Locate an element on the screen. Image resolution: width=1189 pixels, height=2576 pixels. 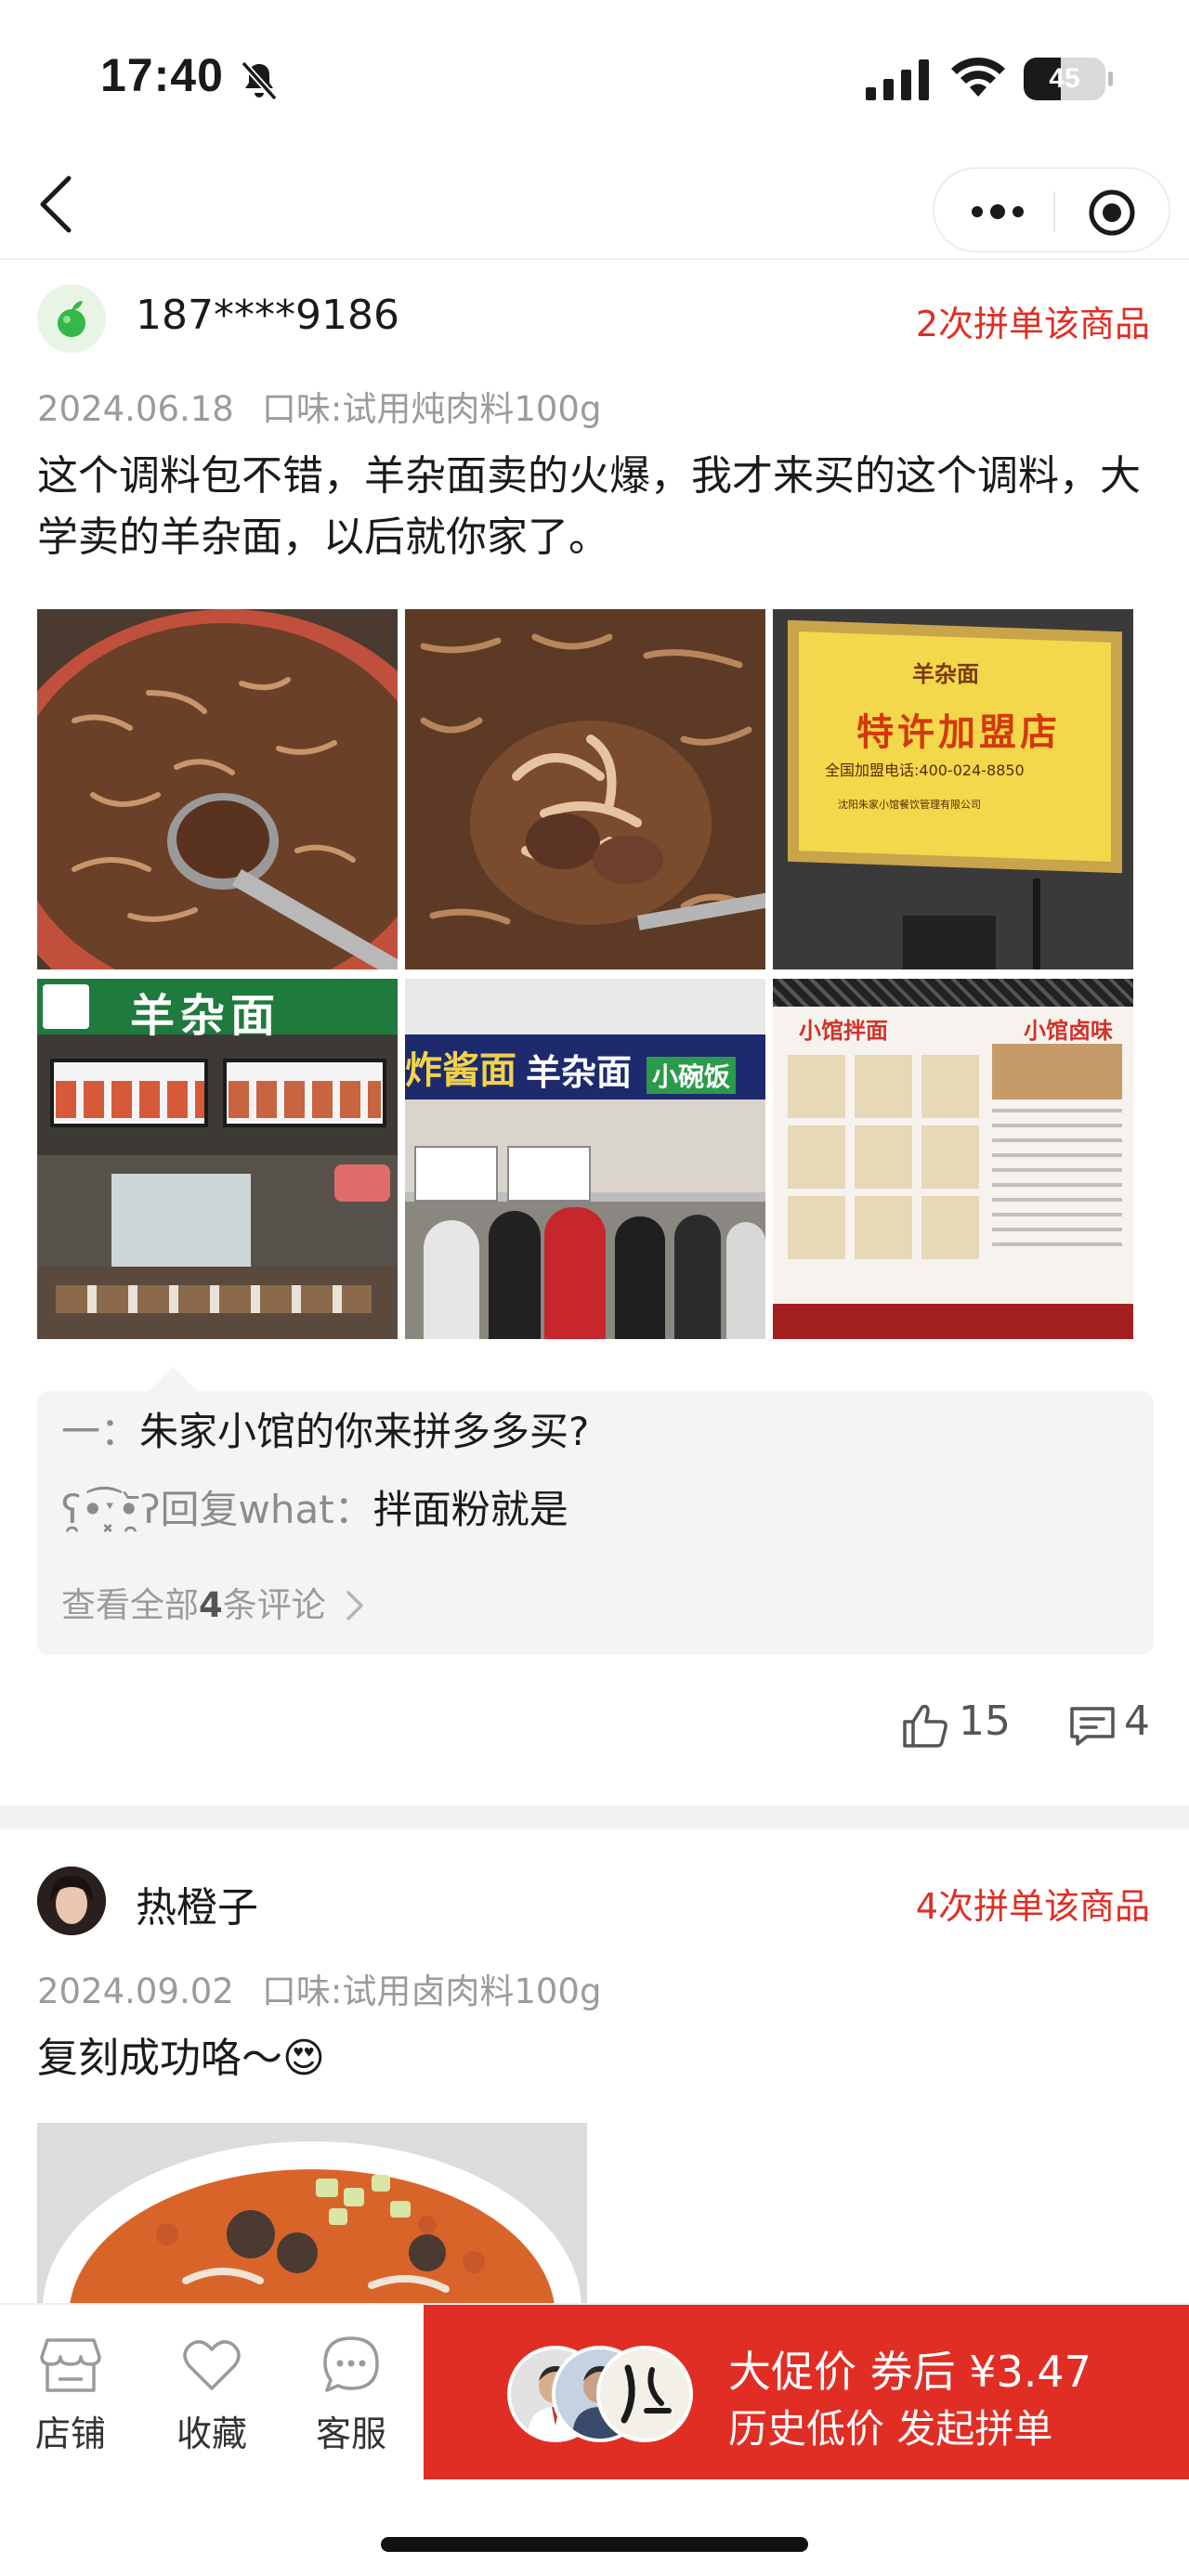
like-button: 15 is located at coordinates (957, 1727).